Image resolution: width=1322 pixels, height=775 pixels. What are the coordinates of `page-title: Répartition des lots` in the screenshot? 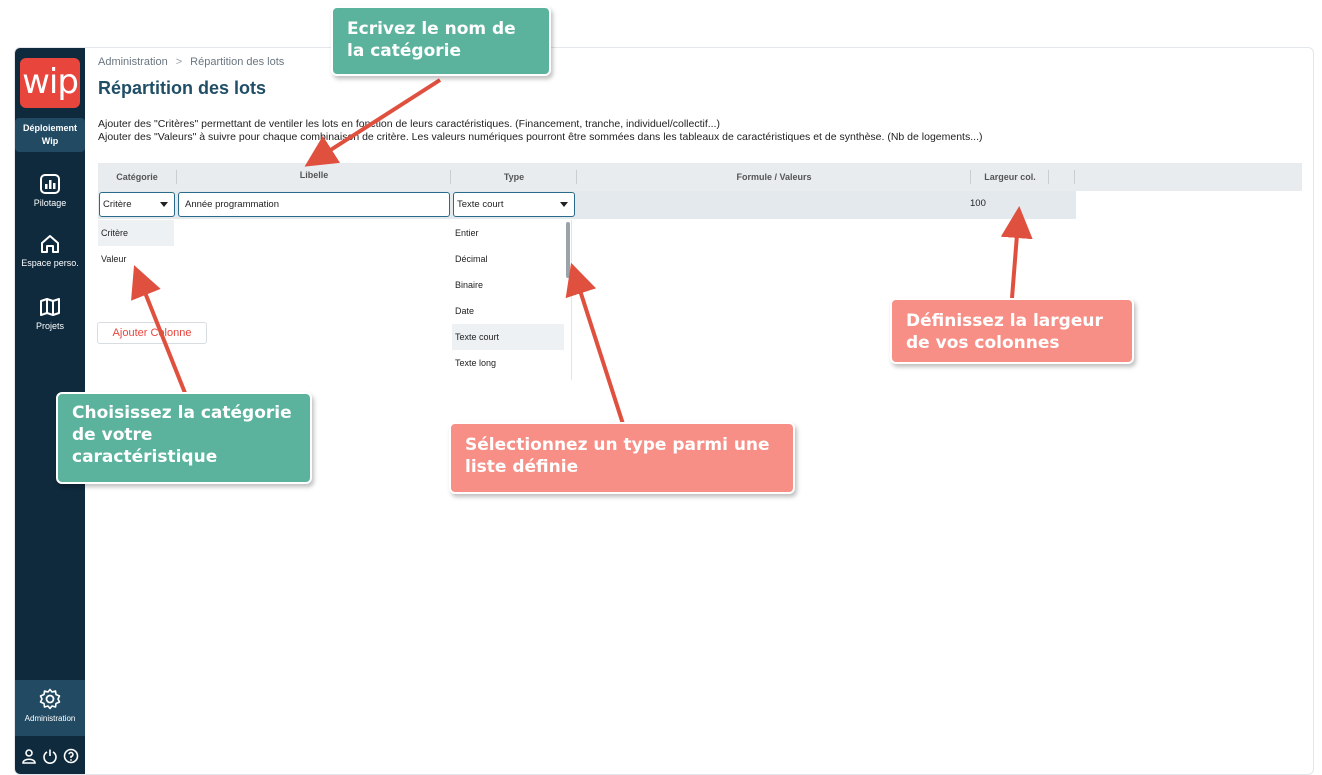 It's located at (182, 88).